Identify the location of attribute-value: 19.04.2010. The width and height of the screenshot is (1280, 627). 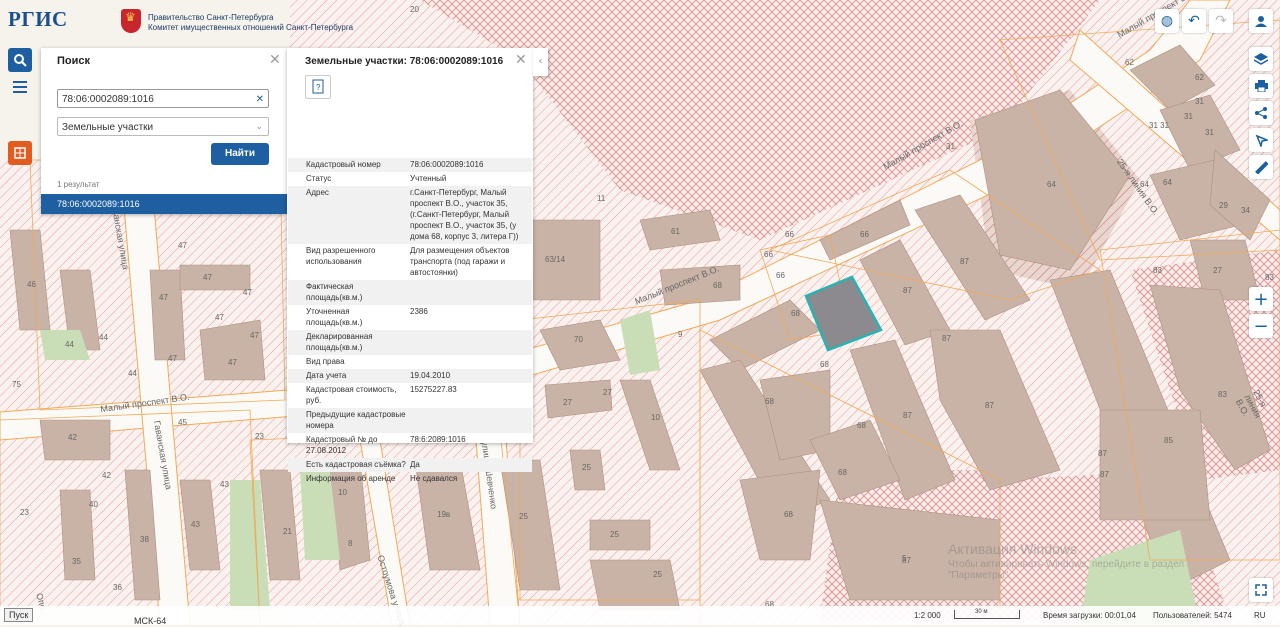
(430, 375).